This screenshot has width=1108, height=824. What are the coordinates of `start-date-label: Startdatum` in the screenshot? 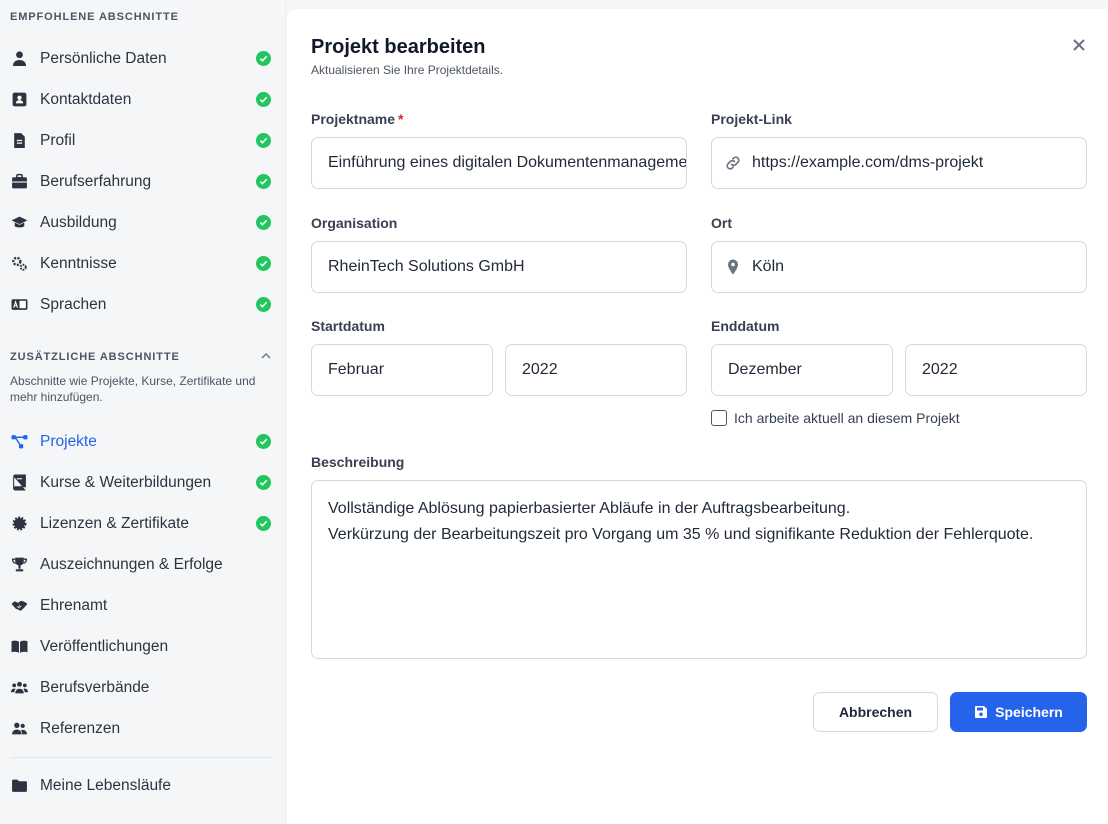 It's located at (348, 326).